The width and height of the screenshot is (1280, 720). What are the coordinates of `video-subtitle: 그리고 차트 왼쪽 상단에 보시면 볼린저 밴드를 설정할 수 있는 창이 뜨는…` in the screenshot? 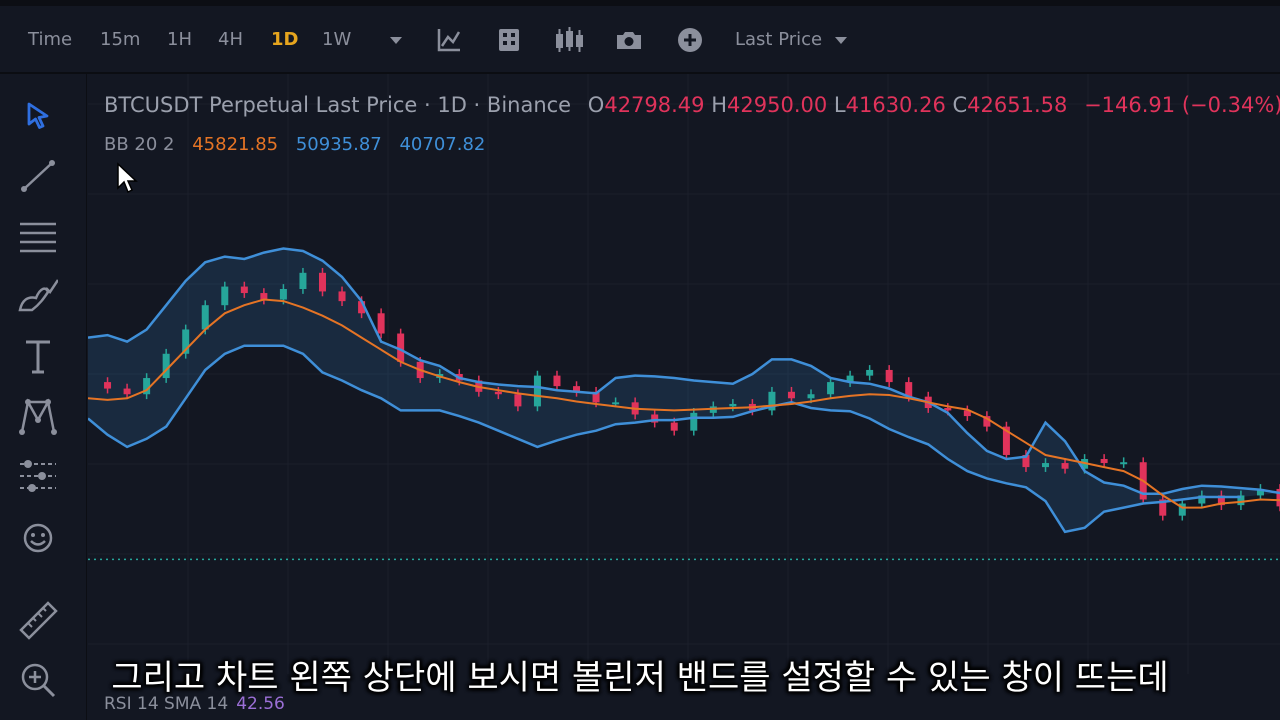 It's located at (640, 678).